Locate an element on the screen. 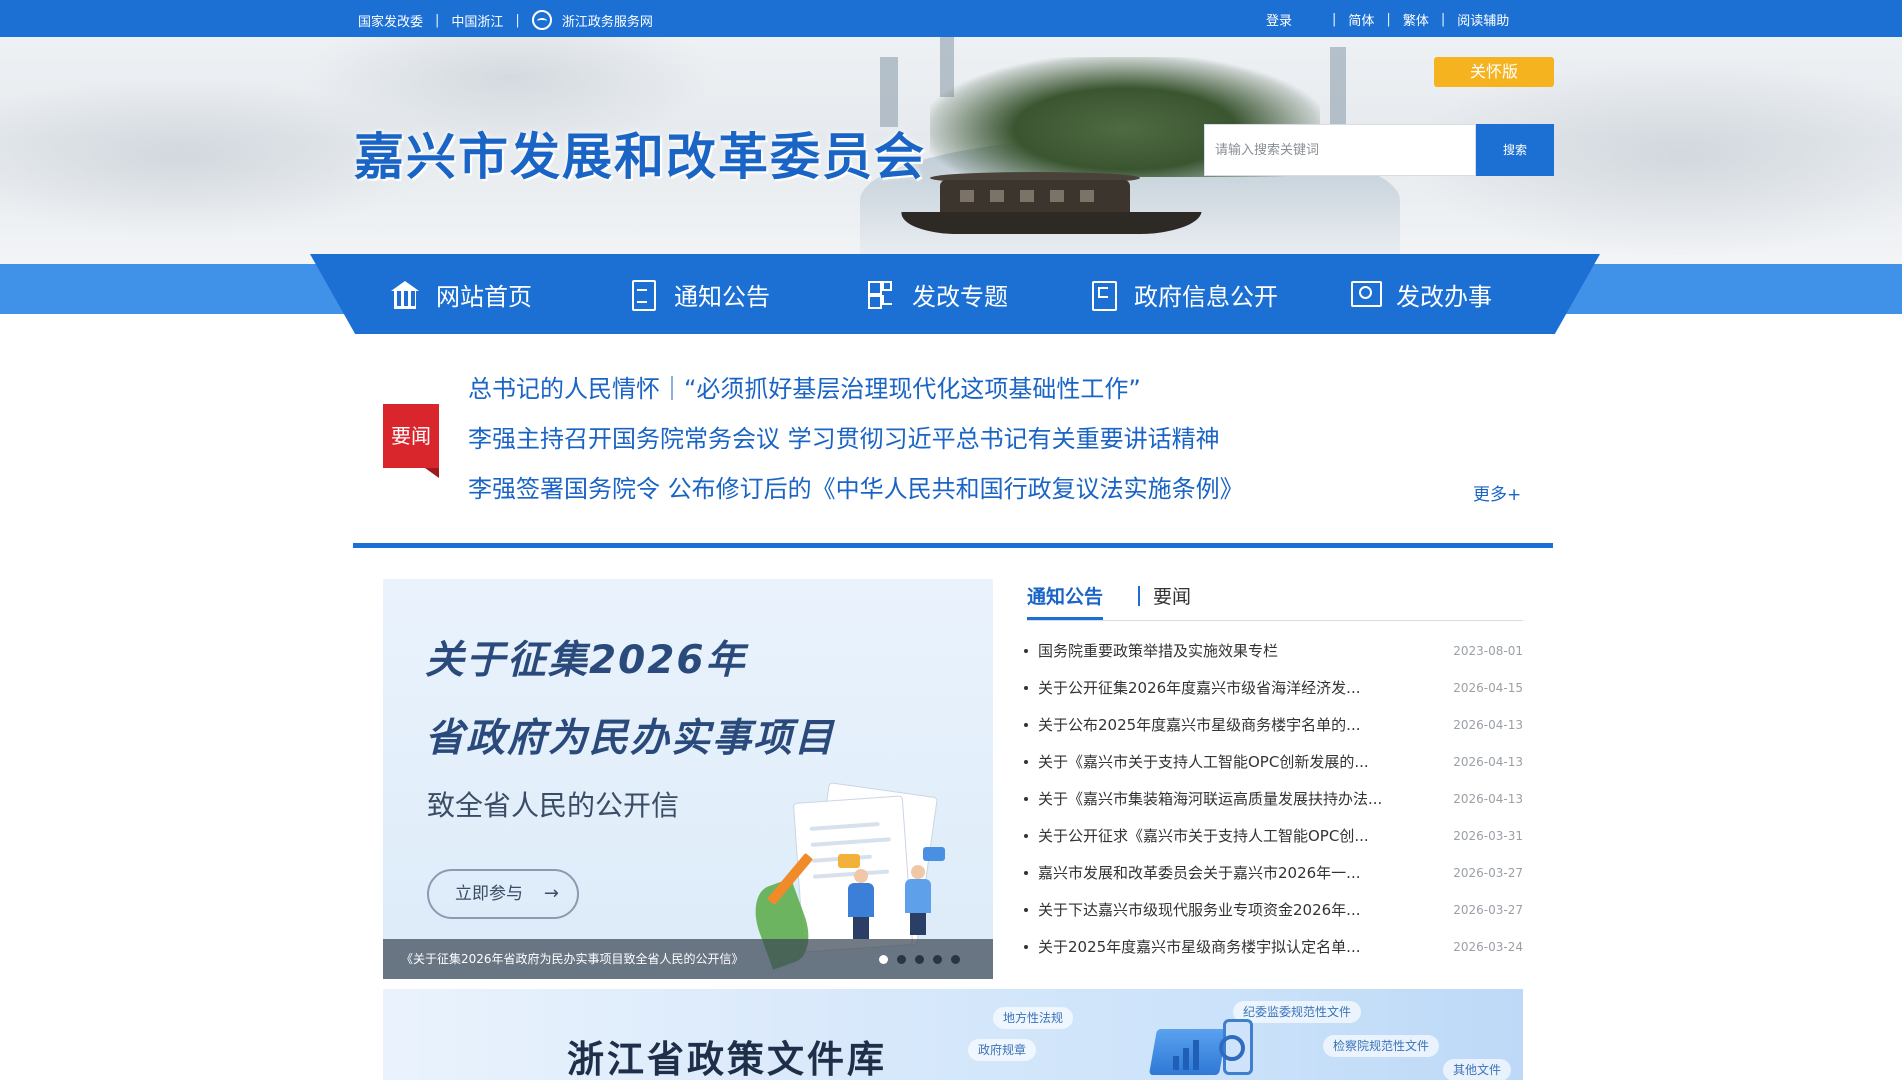  nav-item-label: 通知公告 is located at coordinates (722, 296).